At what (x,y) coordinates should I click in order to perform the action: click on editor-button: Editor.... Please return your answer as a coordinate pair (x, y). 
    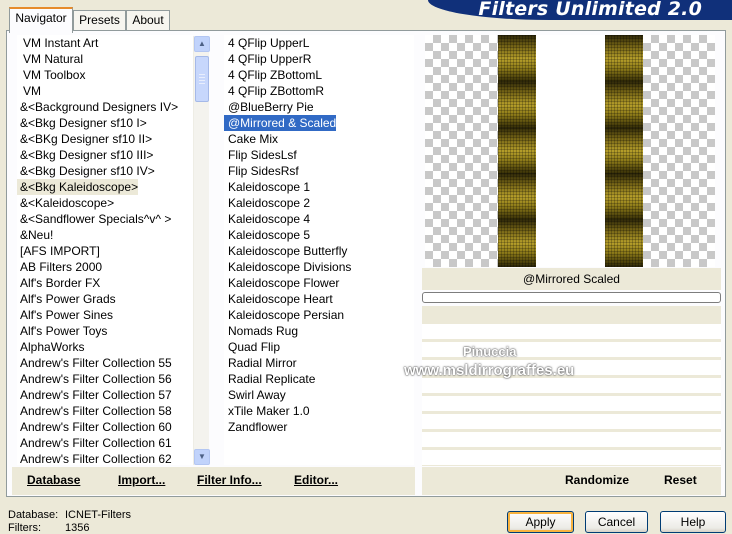
    Looking at the image, I should click on (316, 480).